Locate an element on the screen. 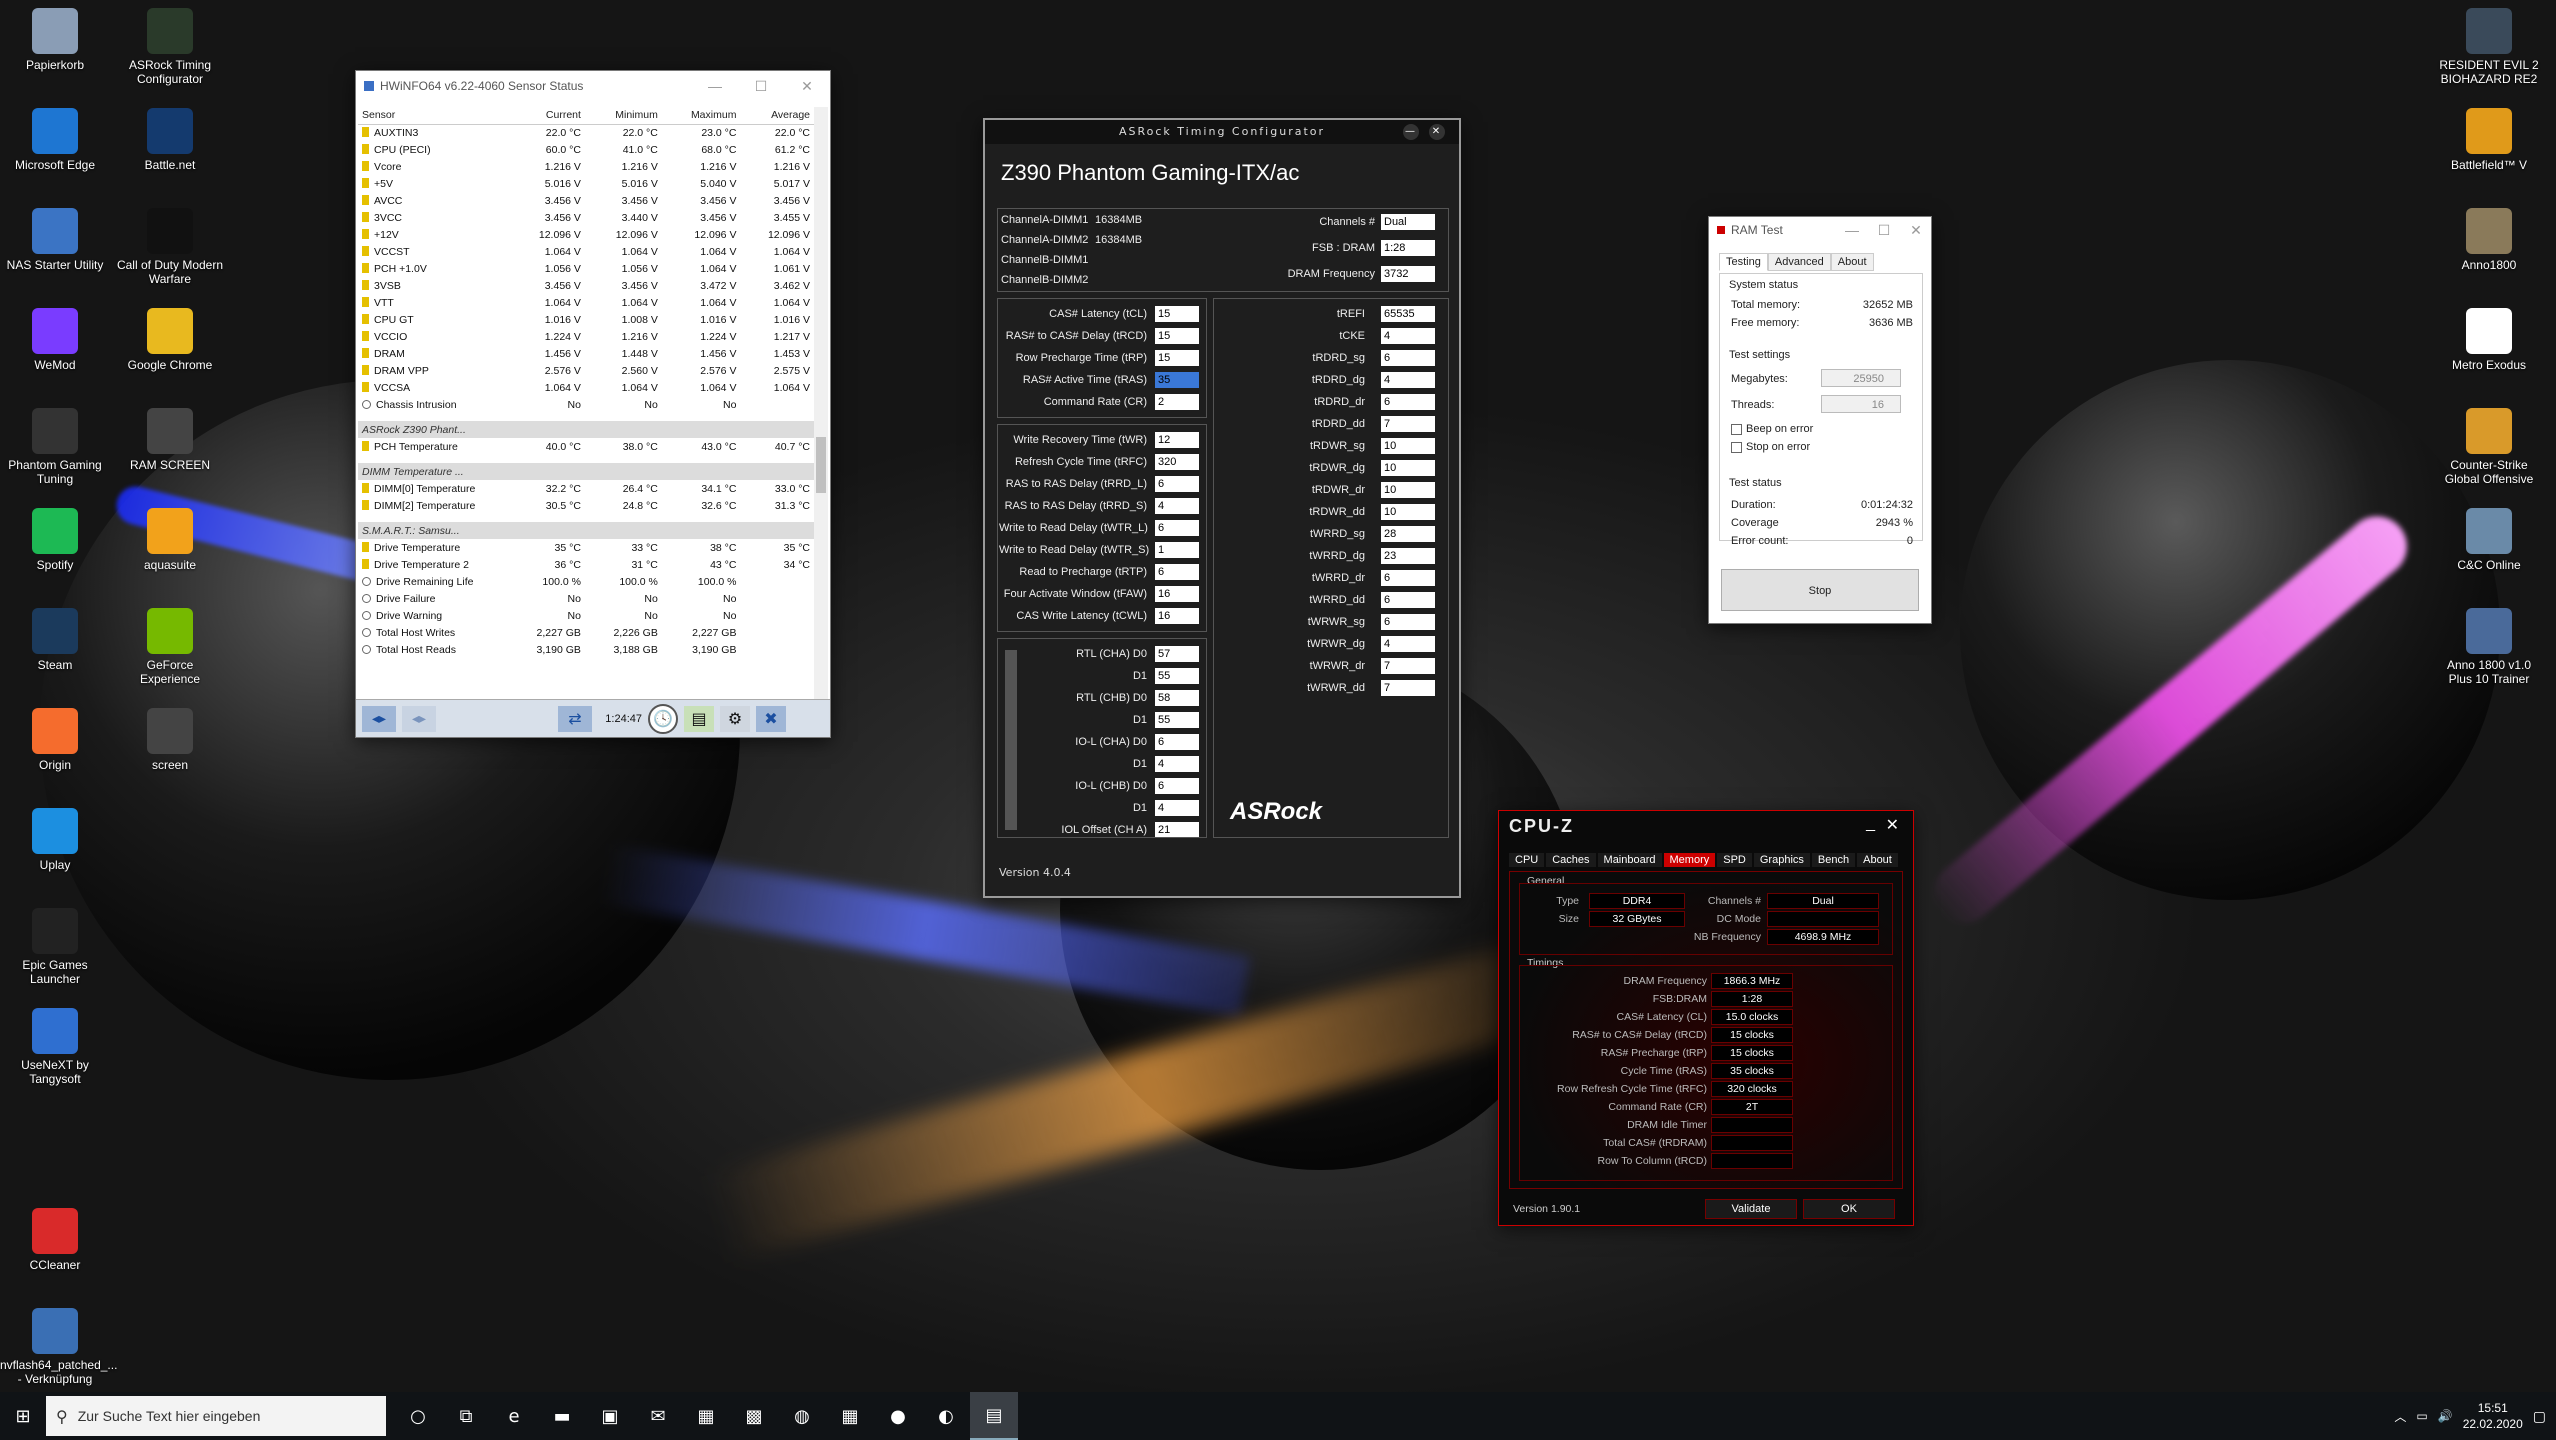 This screenshot has height=1440, width=2556. hwinfo-scrollbar is located at coordinates (821, 404).